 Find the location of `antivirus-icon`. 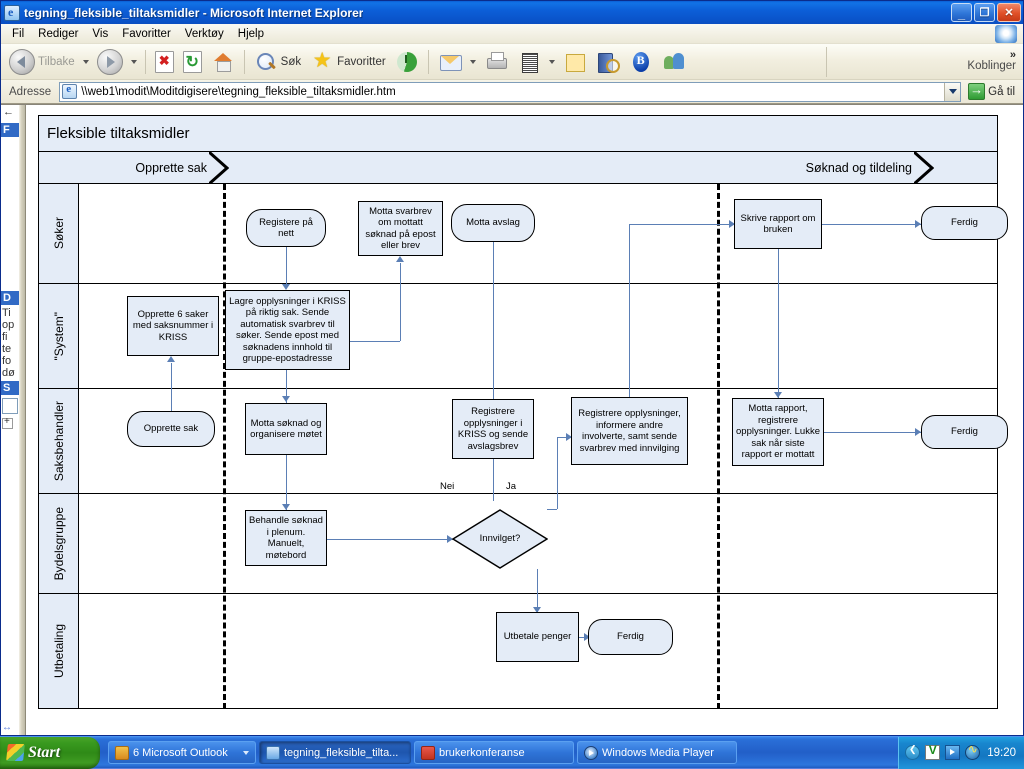

antivirus-icon is located at coordinates (932, 752).